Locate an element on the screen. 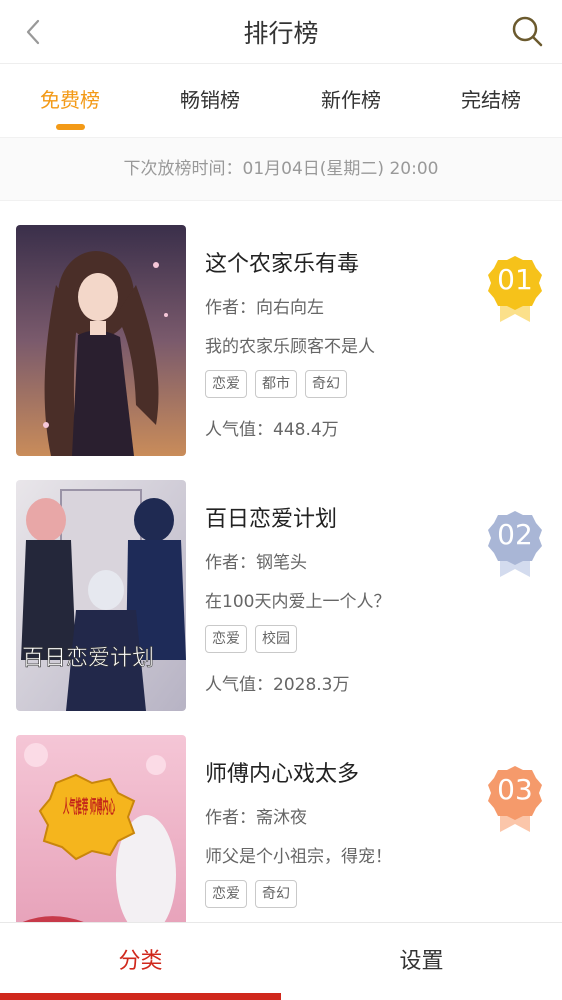  search-icon is located at coordinates (527, 31).